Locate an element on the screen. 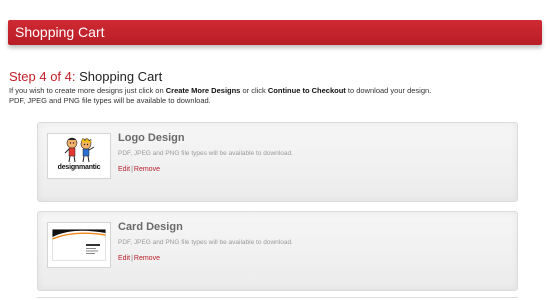 The image size is (550, 300). next-item-edge is located at coordinates (277, 297).